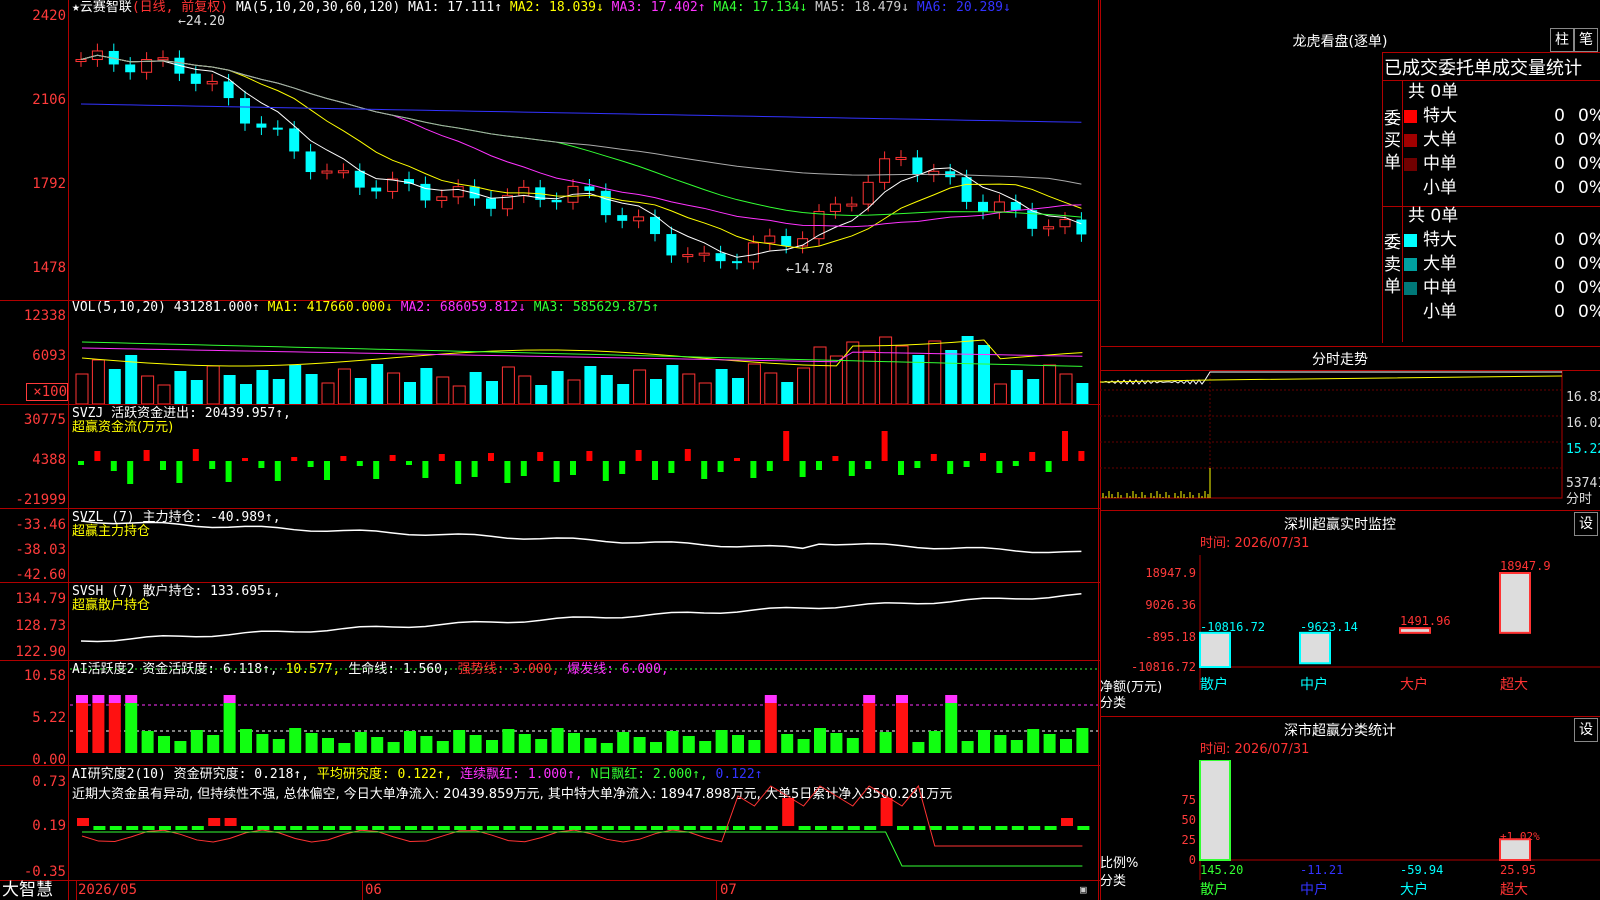 Image resolution: width=1600 pixels, height=900 pixels. I want to click on svzj-axis-label: 30775, so click(44, 420).